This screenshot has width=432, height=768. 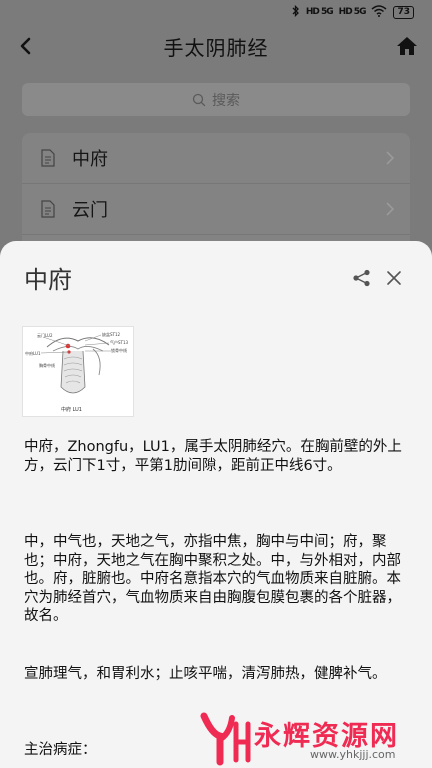 I want to click on back-arrow-icon, so click(x=25, y=46).